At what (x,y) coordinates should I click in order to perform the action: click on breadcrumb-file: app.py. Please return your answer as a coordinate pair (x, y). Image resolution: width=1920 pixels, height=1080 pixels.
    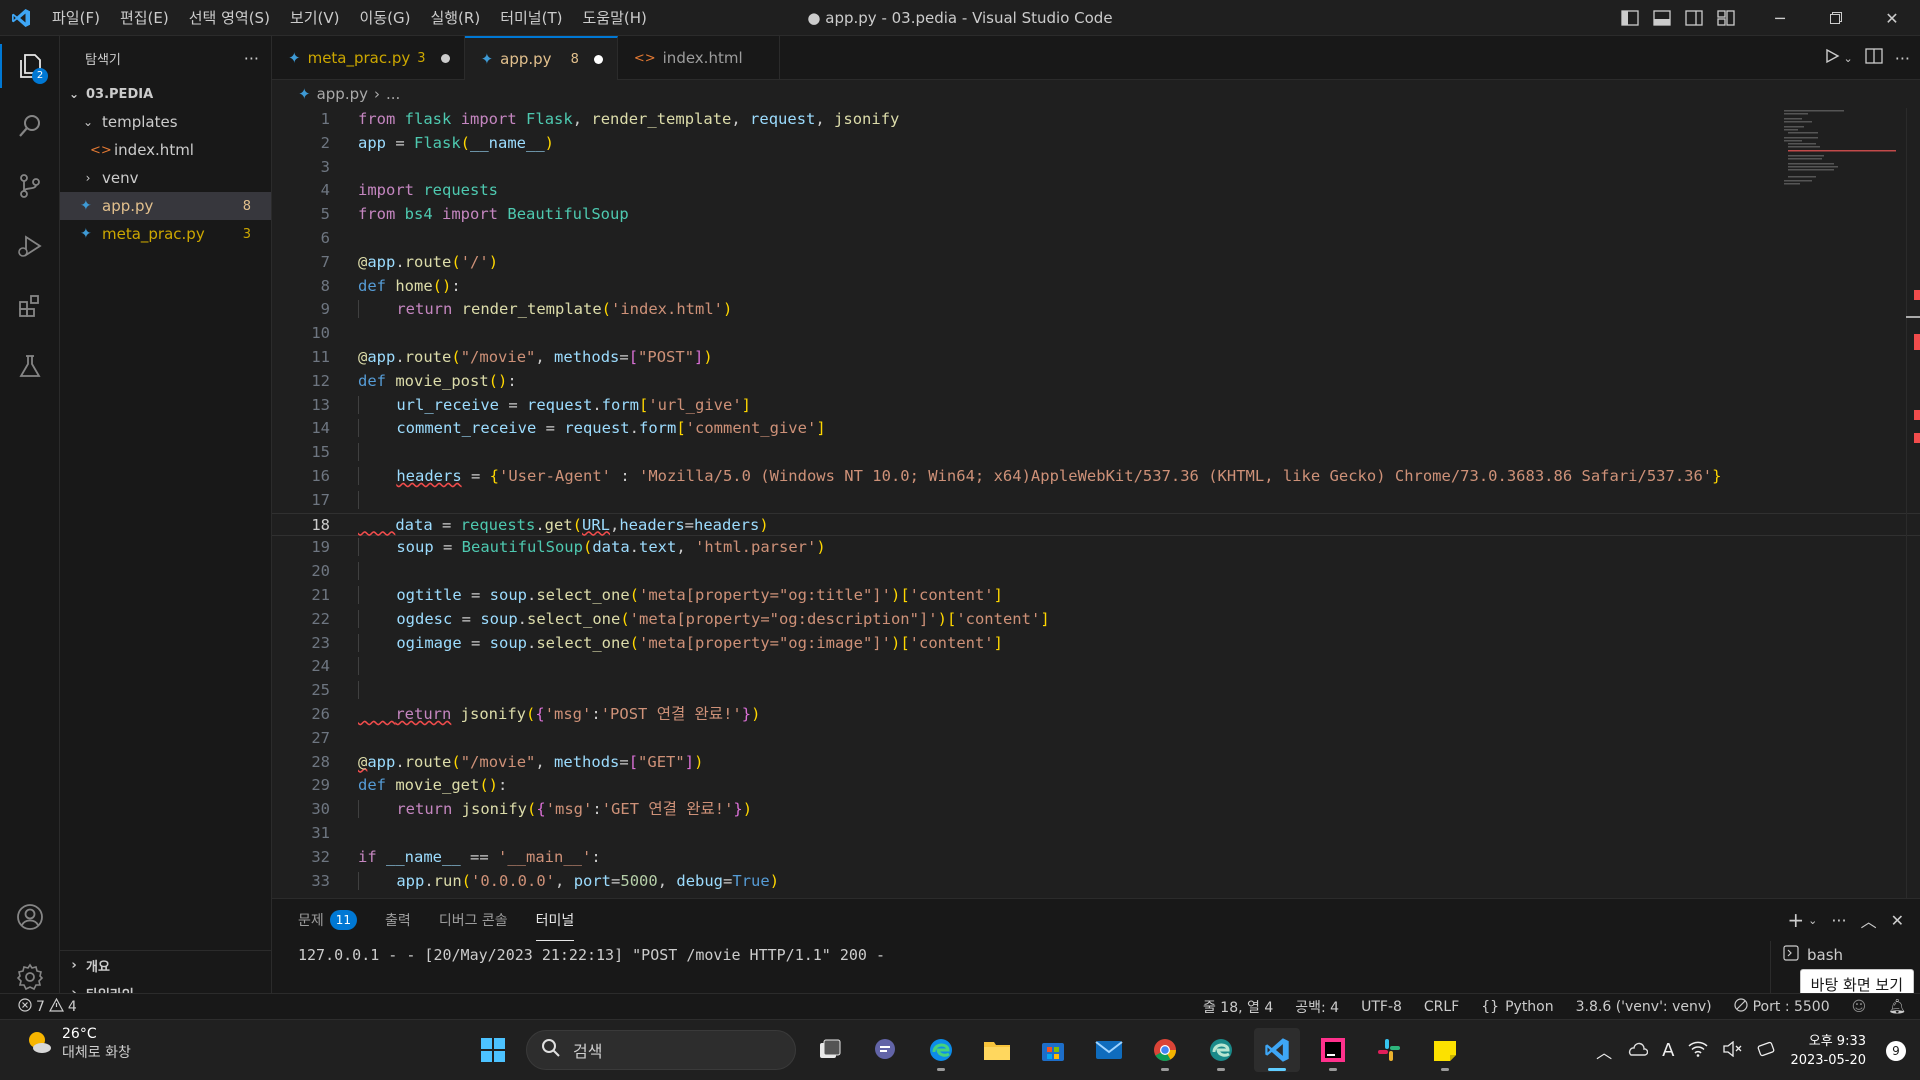
    Looking at the image, I should click on (342, 94).